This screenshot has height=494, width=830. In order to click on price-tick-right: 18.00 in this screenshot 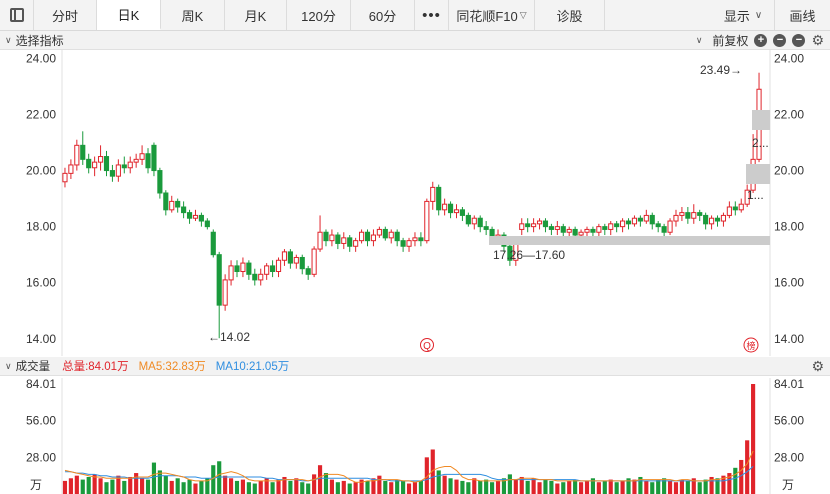, I will do `click(789, 227)`.